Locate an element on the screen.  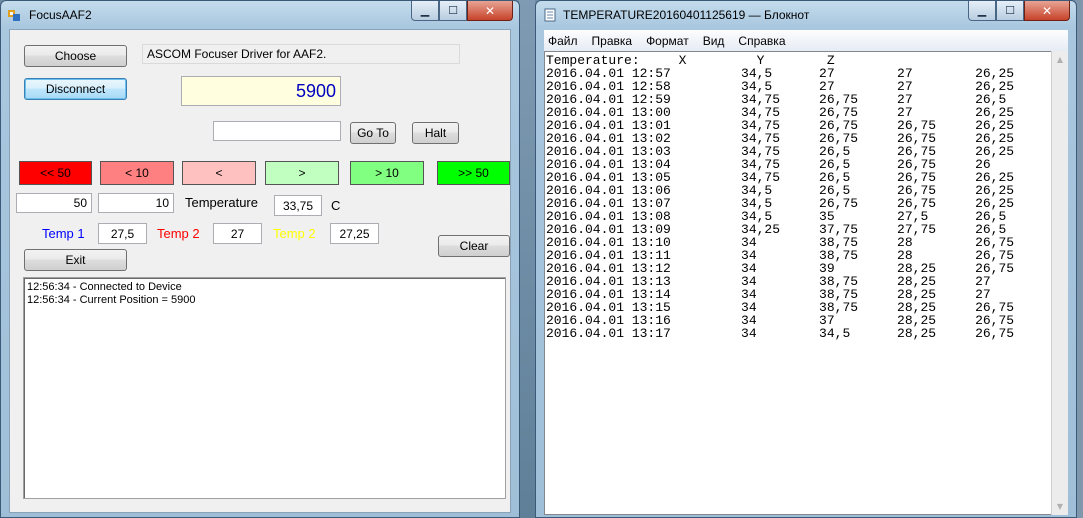
temp2-value: 27 is located at coordinates (237, 233).